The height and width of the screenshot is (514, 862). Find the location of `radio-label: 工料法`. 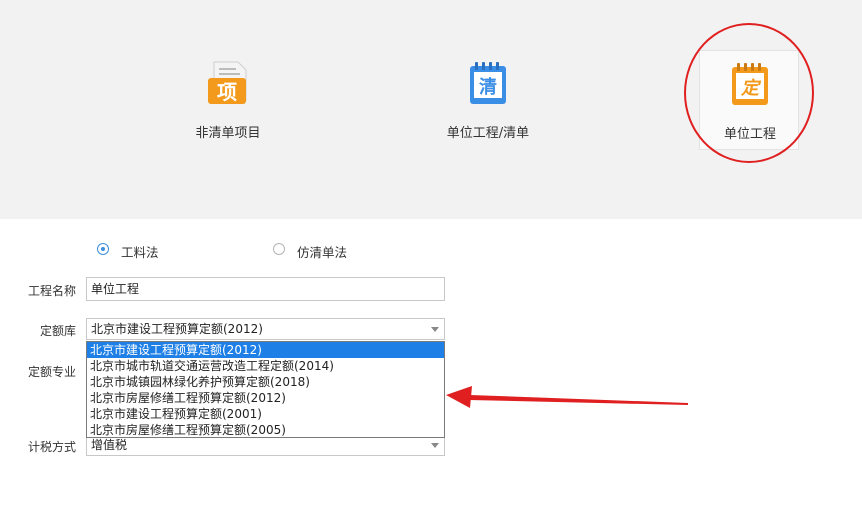

radio-label: 工料法 is located at coordinates (140, 252).